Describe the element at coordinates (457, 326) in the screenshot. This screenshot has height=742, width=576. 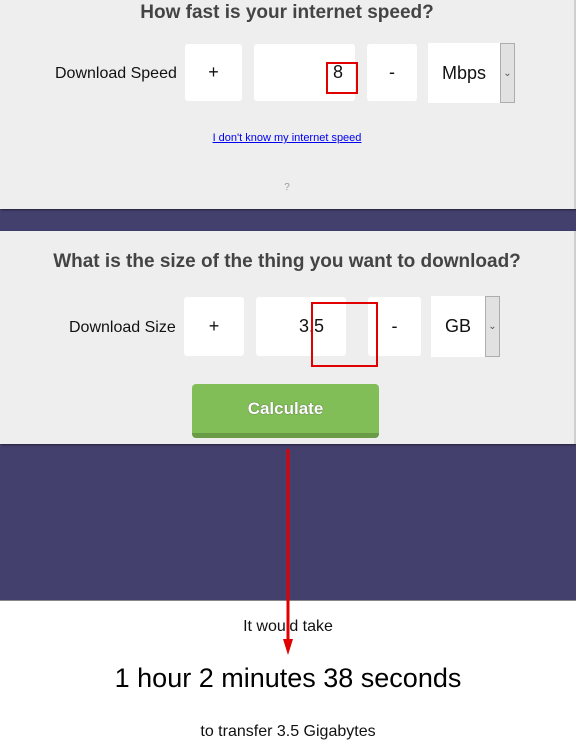
I see `size-unit-value: GB` at that location.